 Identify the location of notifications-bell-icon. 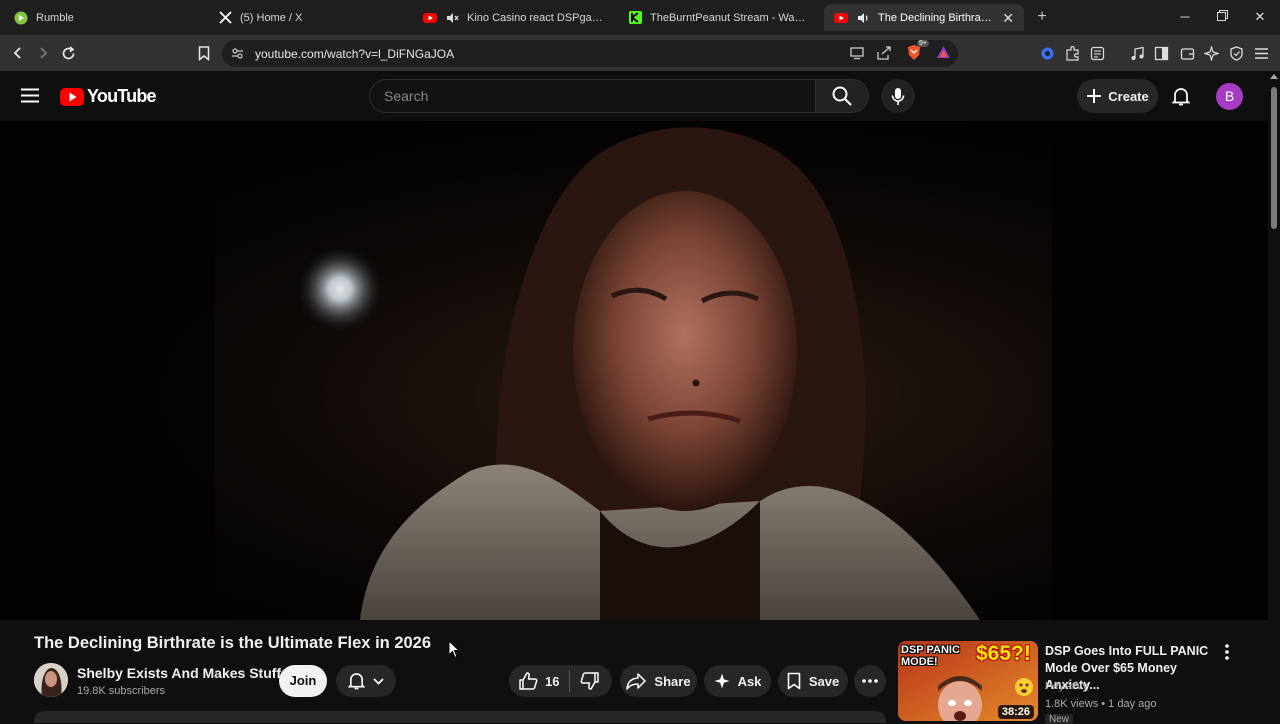
(1181, 99).